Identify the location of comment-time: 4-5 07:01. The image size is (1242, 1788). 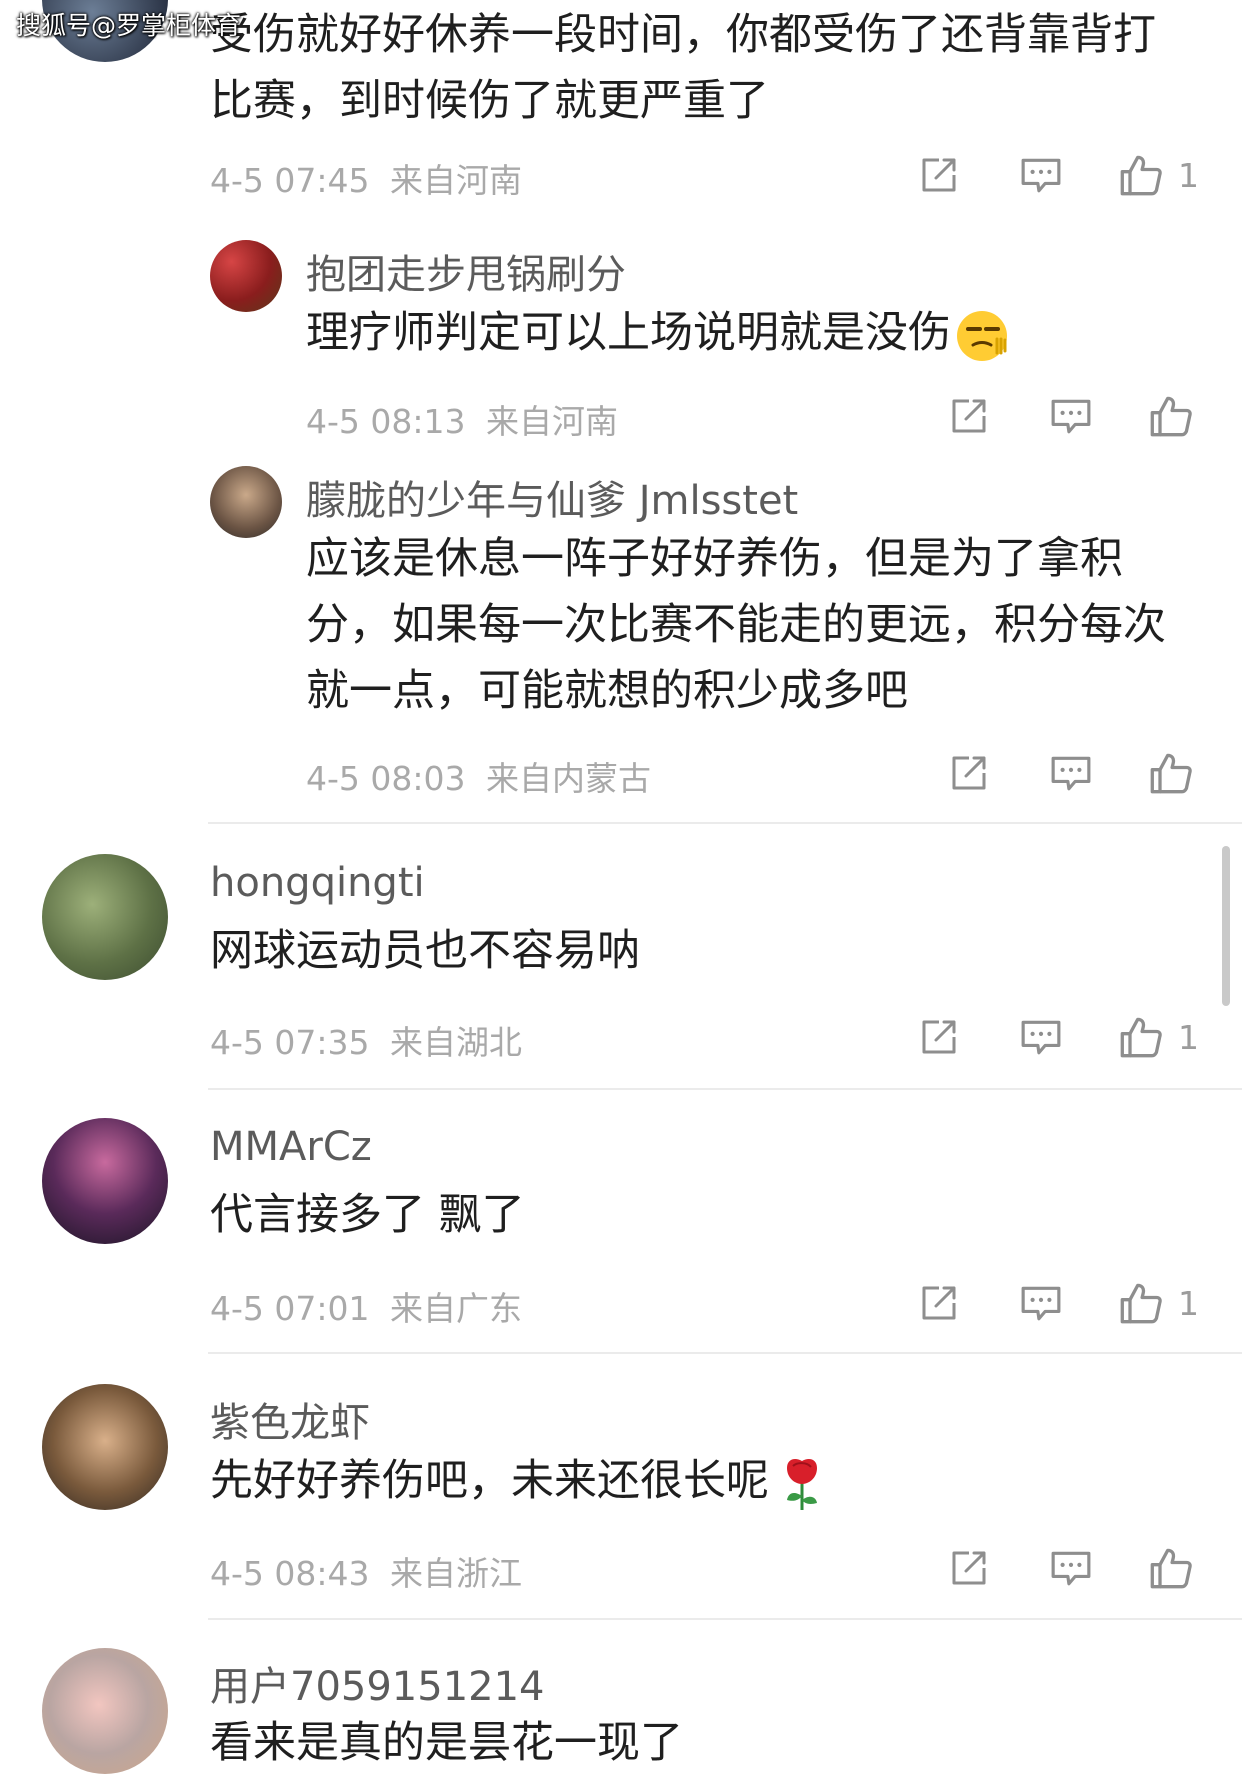
(290, 1308).